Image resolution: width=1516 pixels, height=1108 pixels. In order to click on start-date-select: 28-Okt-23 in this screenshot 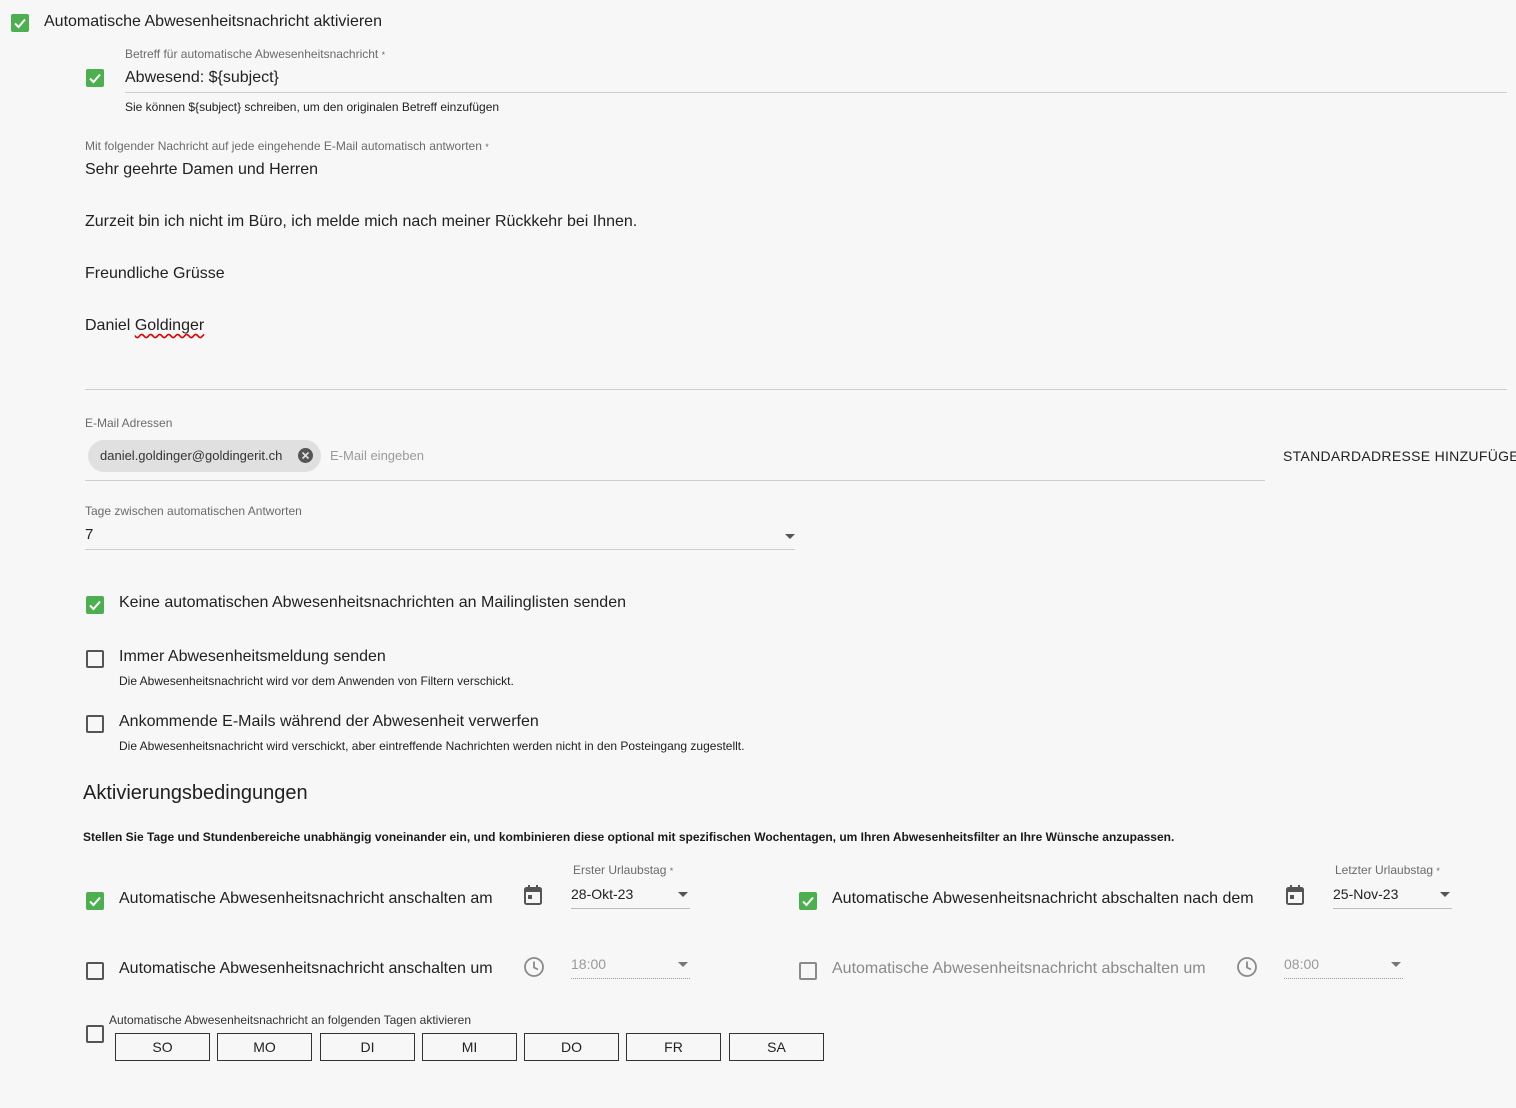, I will do `click(630, 897)`.